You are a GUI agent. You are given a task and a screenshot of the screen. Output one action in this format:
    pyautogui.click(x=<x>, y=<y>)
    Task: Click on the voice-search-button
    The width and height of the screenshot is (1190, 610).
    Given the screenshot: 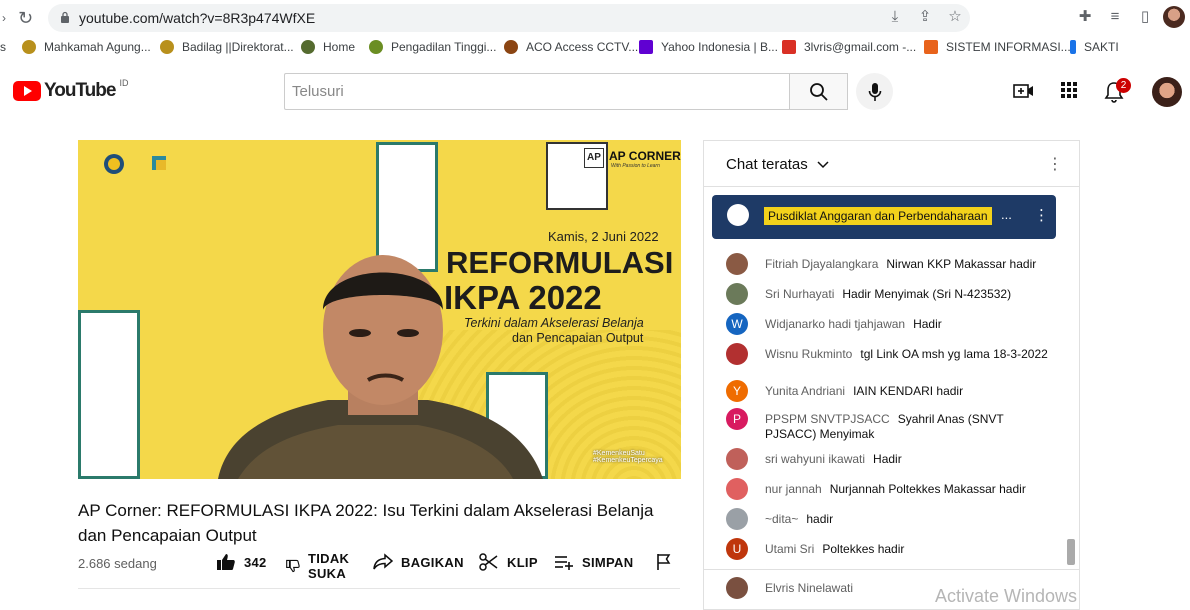 What is the action you would take?
    pyautogui.click(x=874, y=91)
    